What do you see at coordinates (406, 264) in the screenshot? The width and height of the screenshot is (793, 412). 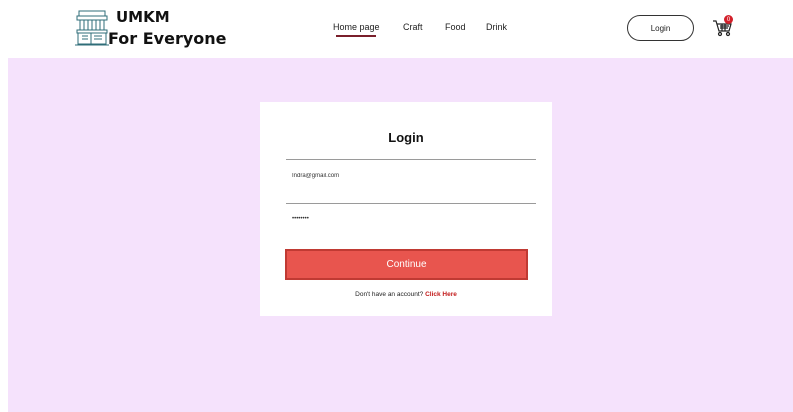 I see `continue-button: Continue` at bounding box center [406, 264].